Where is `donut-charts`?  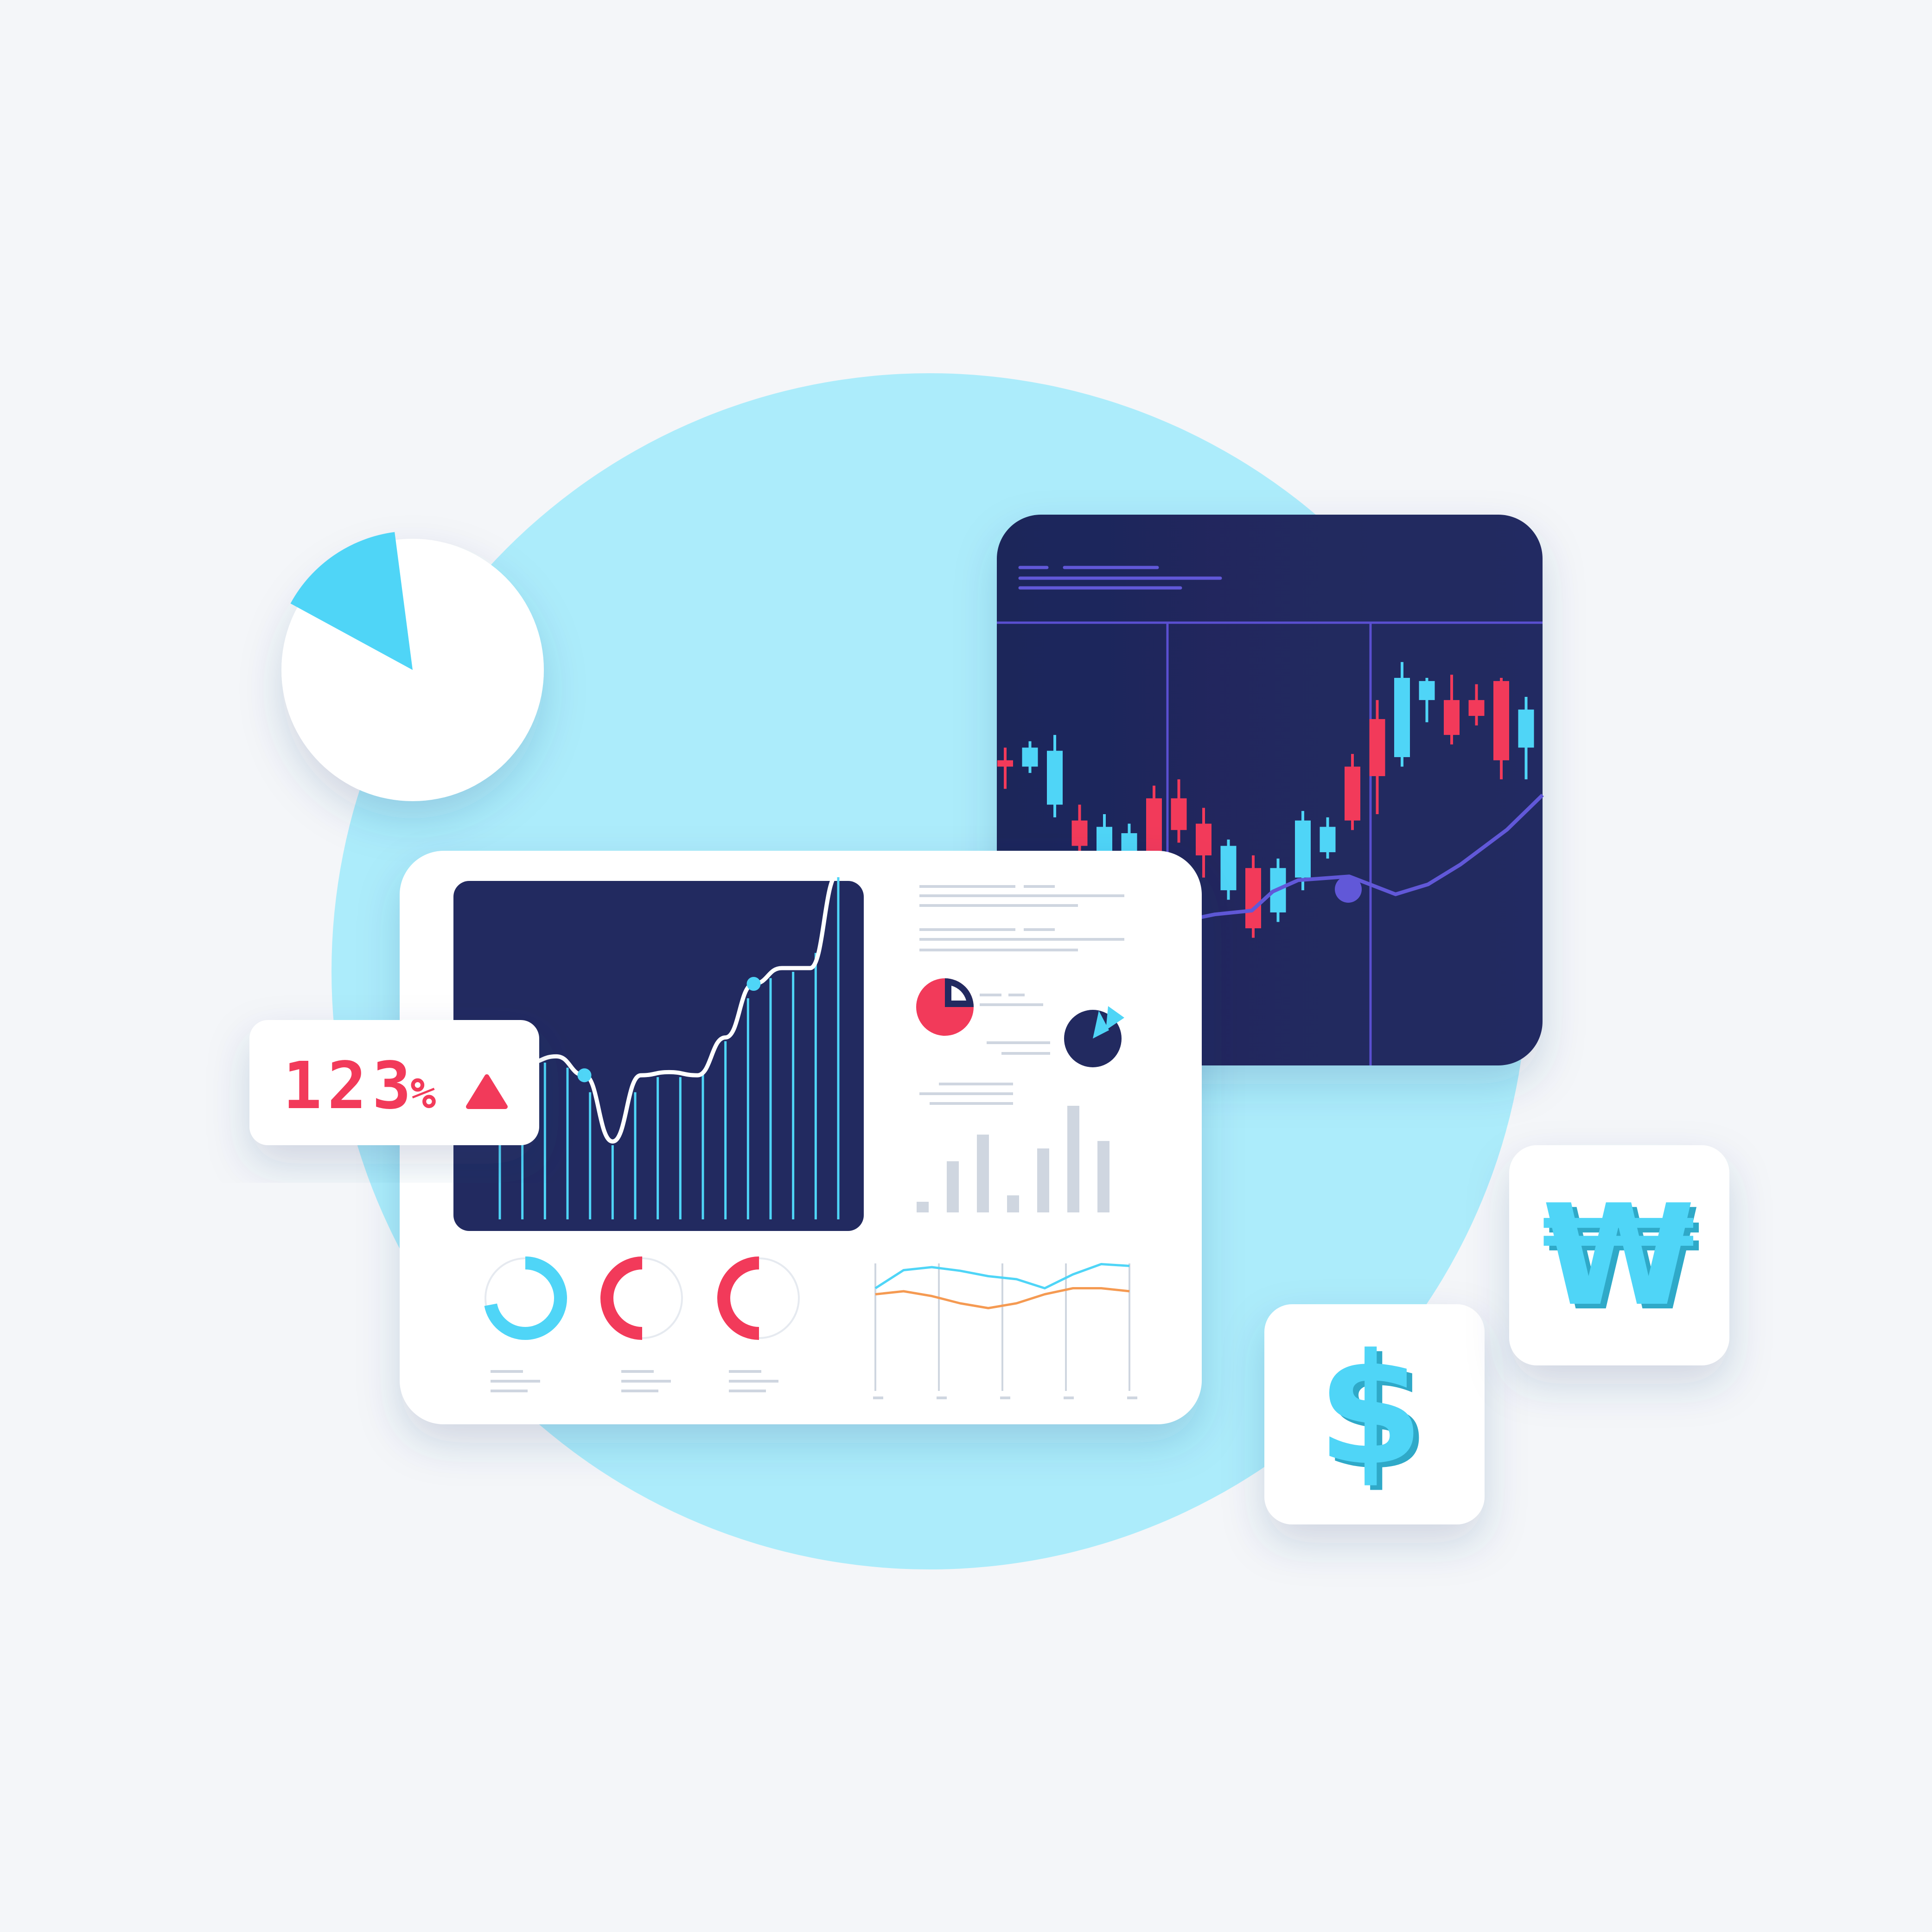
donut-charts is located at coordinates (642, 1298).